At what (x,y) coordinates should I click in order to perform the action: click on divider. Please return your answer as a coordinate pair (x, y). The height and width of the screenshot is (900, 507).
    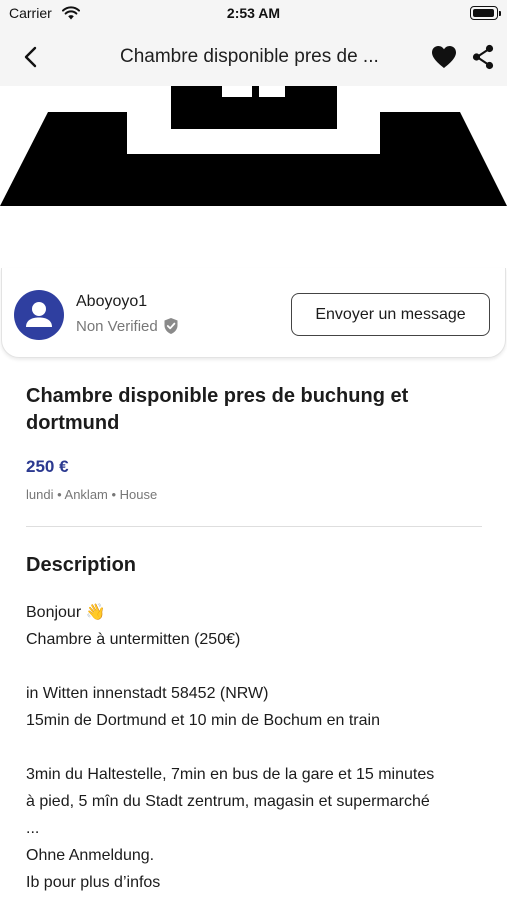
    Looking at the image, I should click on (254, 526).